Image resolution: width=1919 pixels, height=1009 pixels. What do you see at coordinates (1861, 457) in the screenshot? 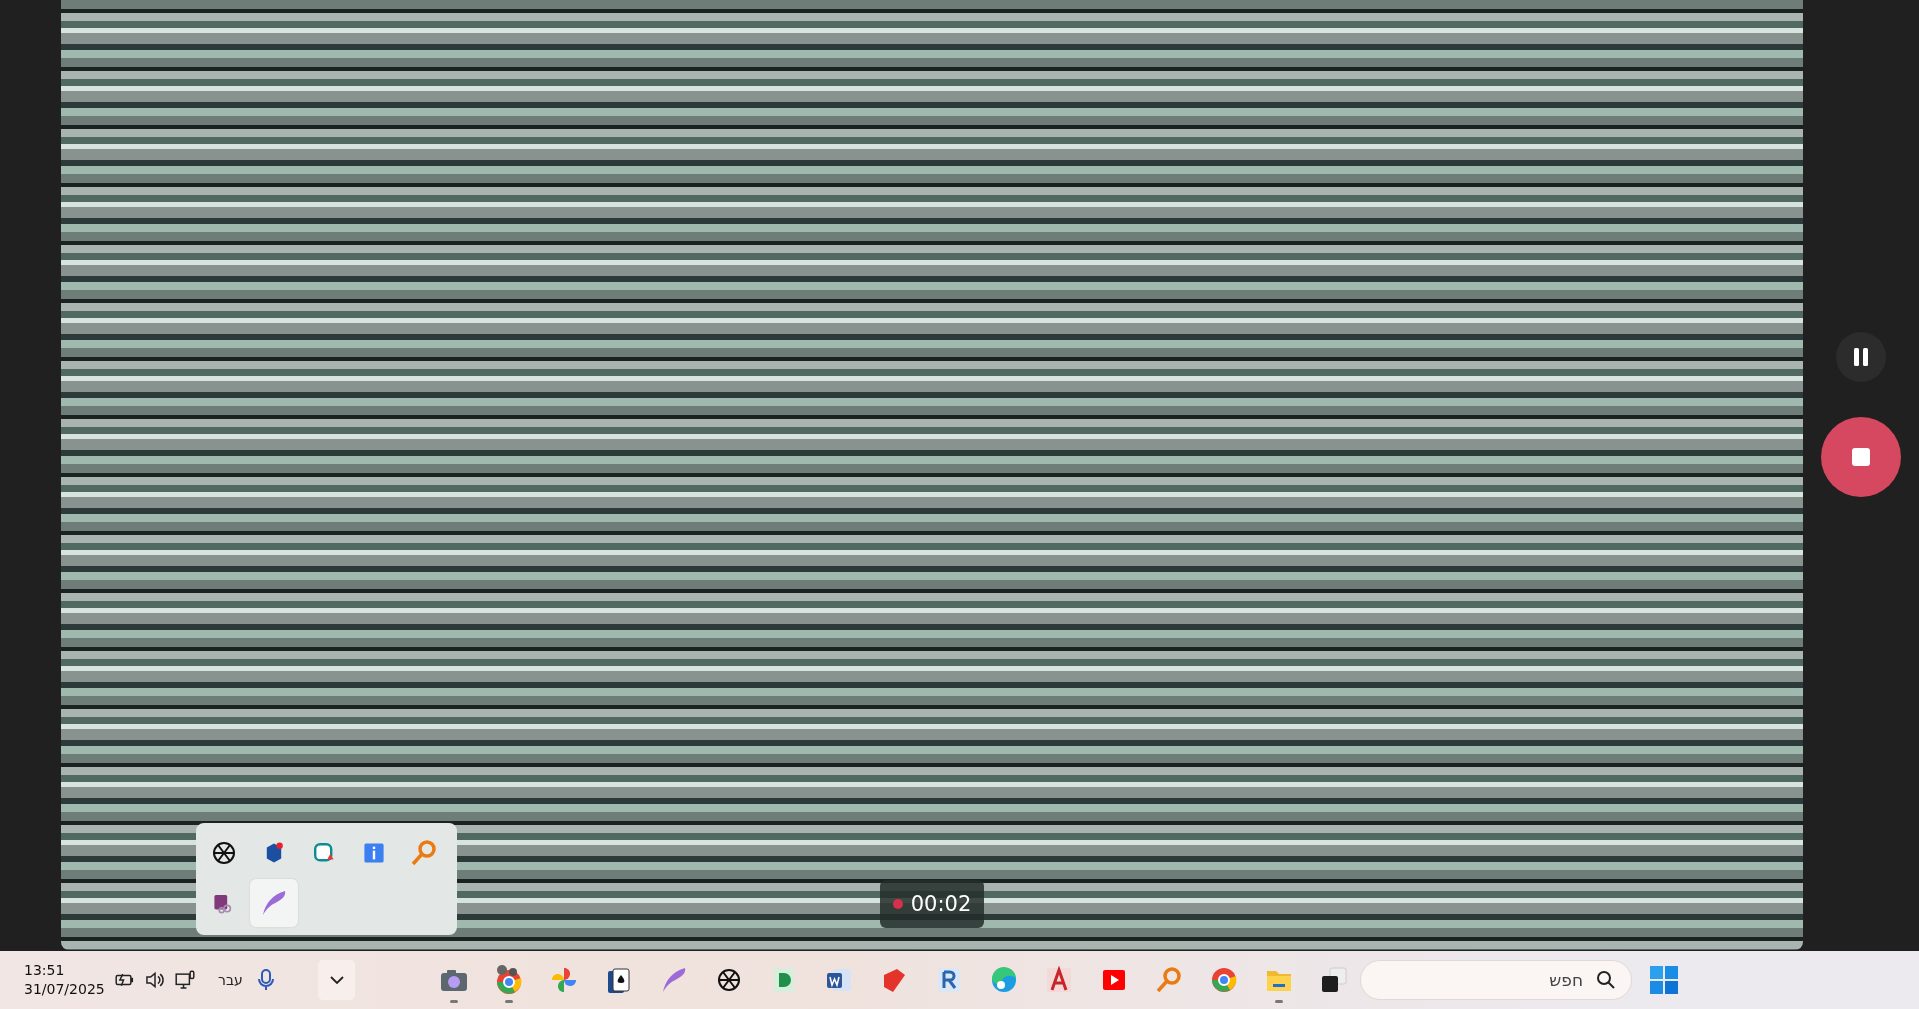
I see `stop-icon` at bounding box center [1861, 457].